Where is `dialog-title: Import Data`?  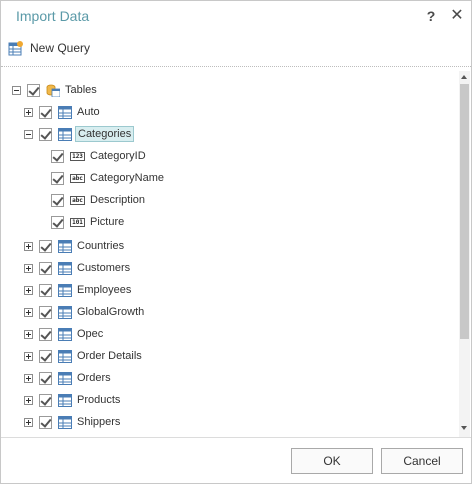 dialog-title: Import Data is located at coordinates (53, 16).